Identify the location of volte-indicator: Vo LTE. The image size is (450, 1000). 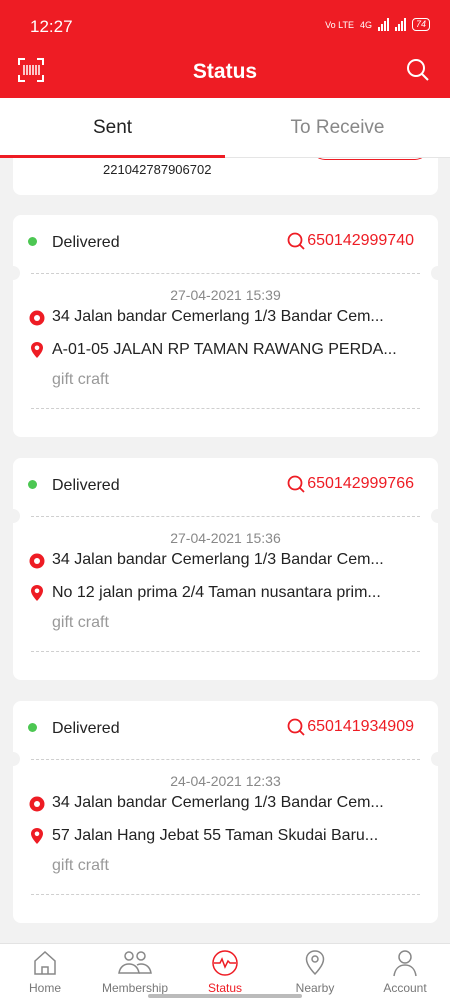
(339, 24).